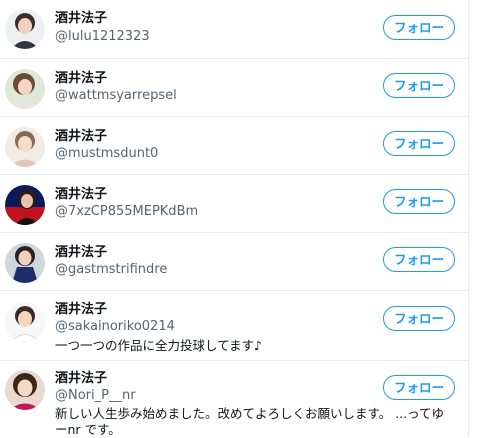  What do you see at coordinates (116, 96) in the screenshot?
I see `user-handle: @wattmsyarrepsel` at bounding box center [116, 96].